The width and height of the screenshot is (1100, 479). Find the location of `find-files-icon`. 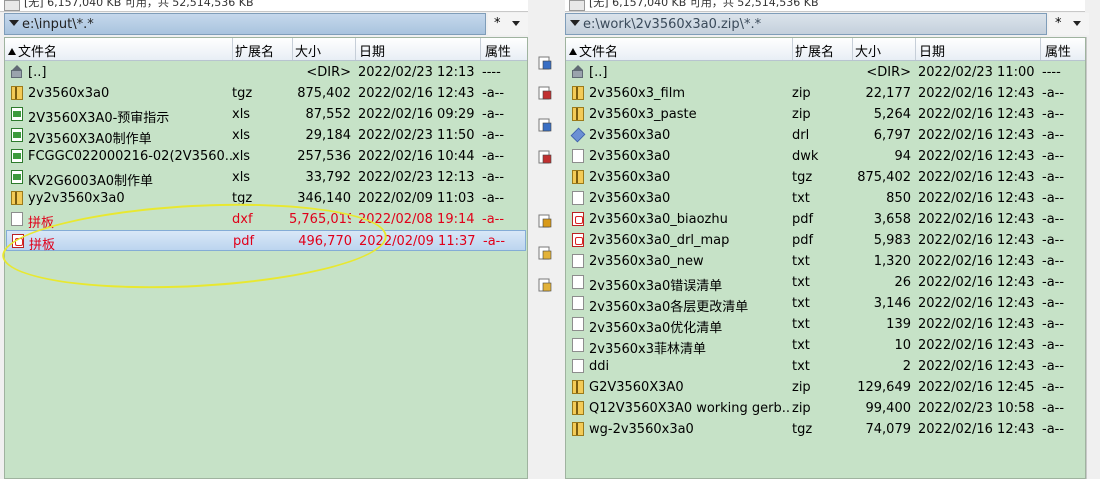

find-files-icon is located at coordinates (545, 63).